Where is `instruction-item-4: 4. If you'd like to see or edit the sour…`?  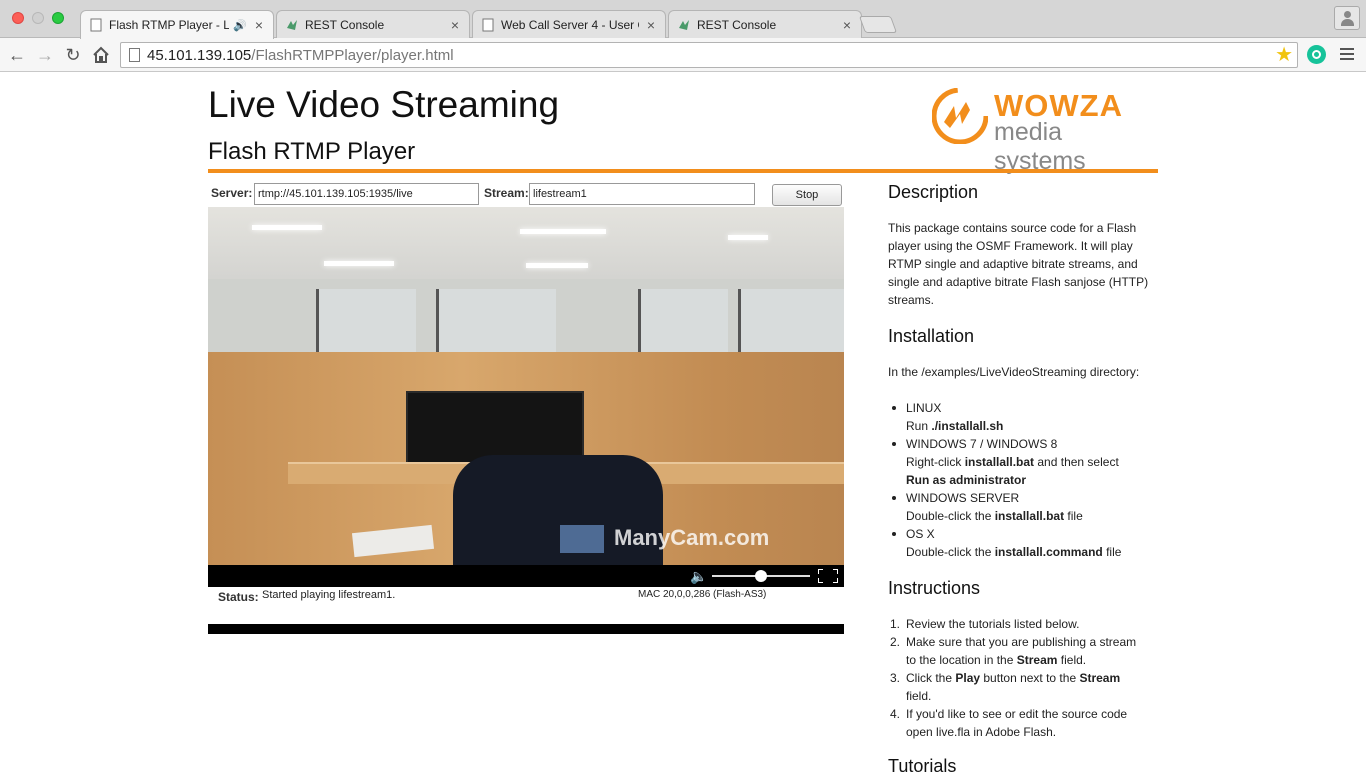 instruction-item-4: 4. If you'd like to see or edit the sour… is located at coordinates (1009, 723).